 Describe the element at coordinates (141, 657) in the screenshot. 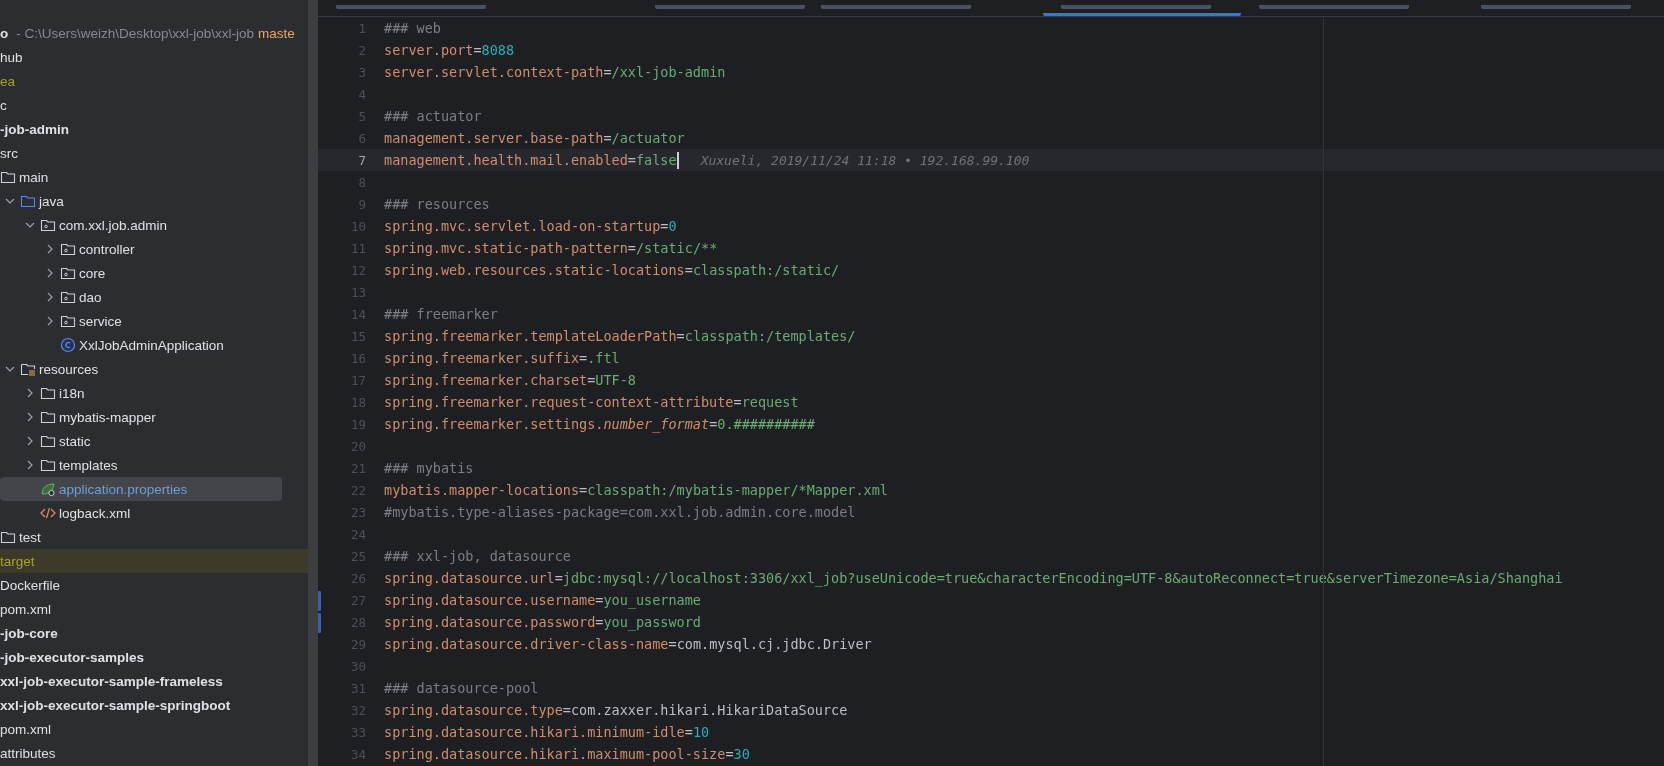

I see `tree-item: -job-executor-samples` at that location.